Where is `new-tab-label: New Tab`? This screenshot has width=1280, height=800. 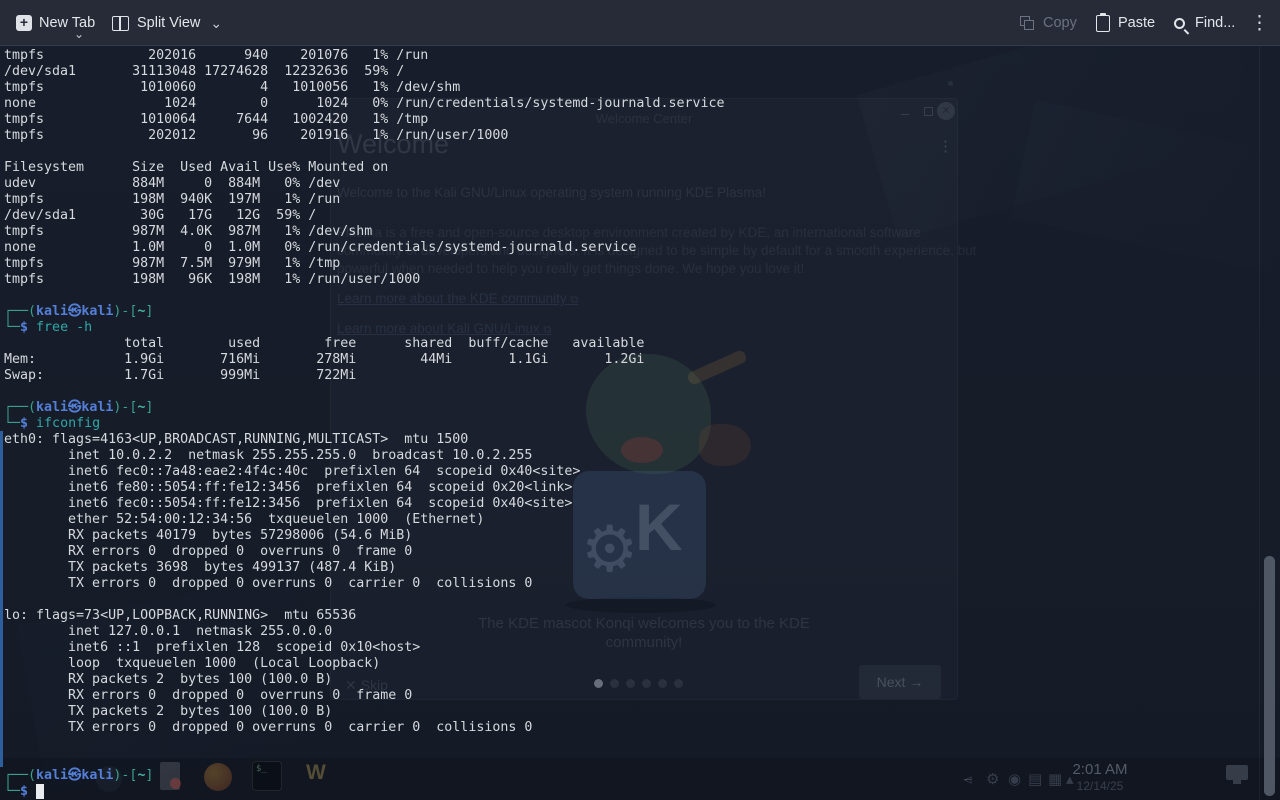
new-tab-label: New Tab is located at coordinates (67, 23).